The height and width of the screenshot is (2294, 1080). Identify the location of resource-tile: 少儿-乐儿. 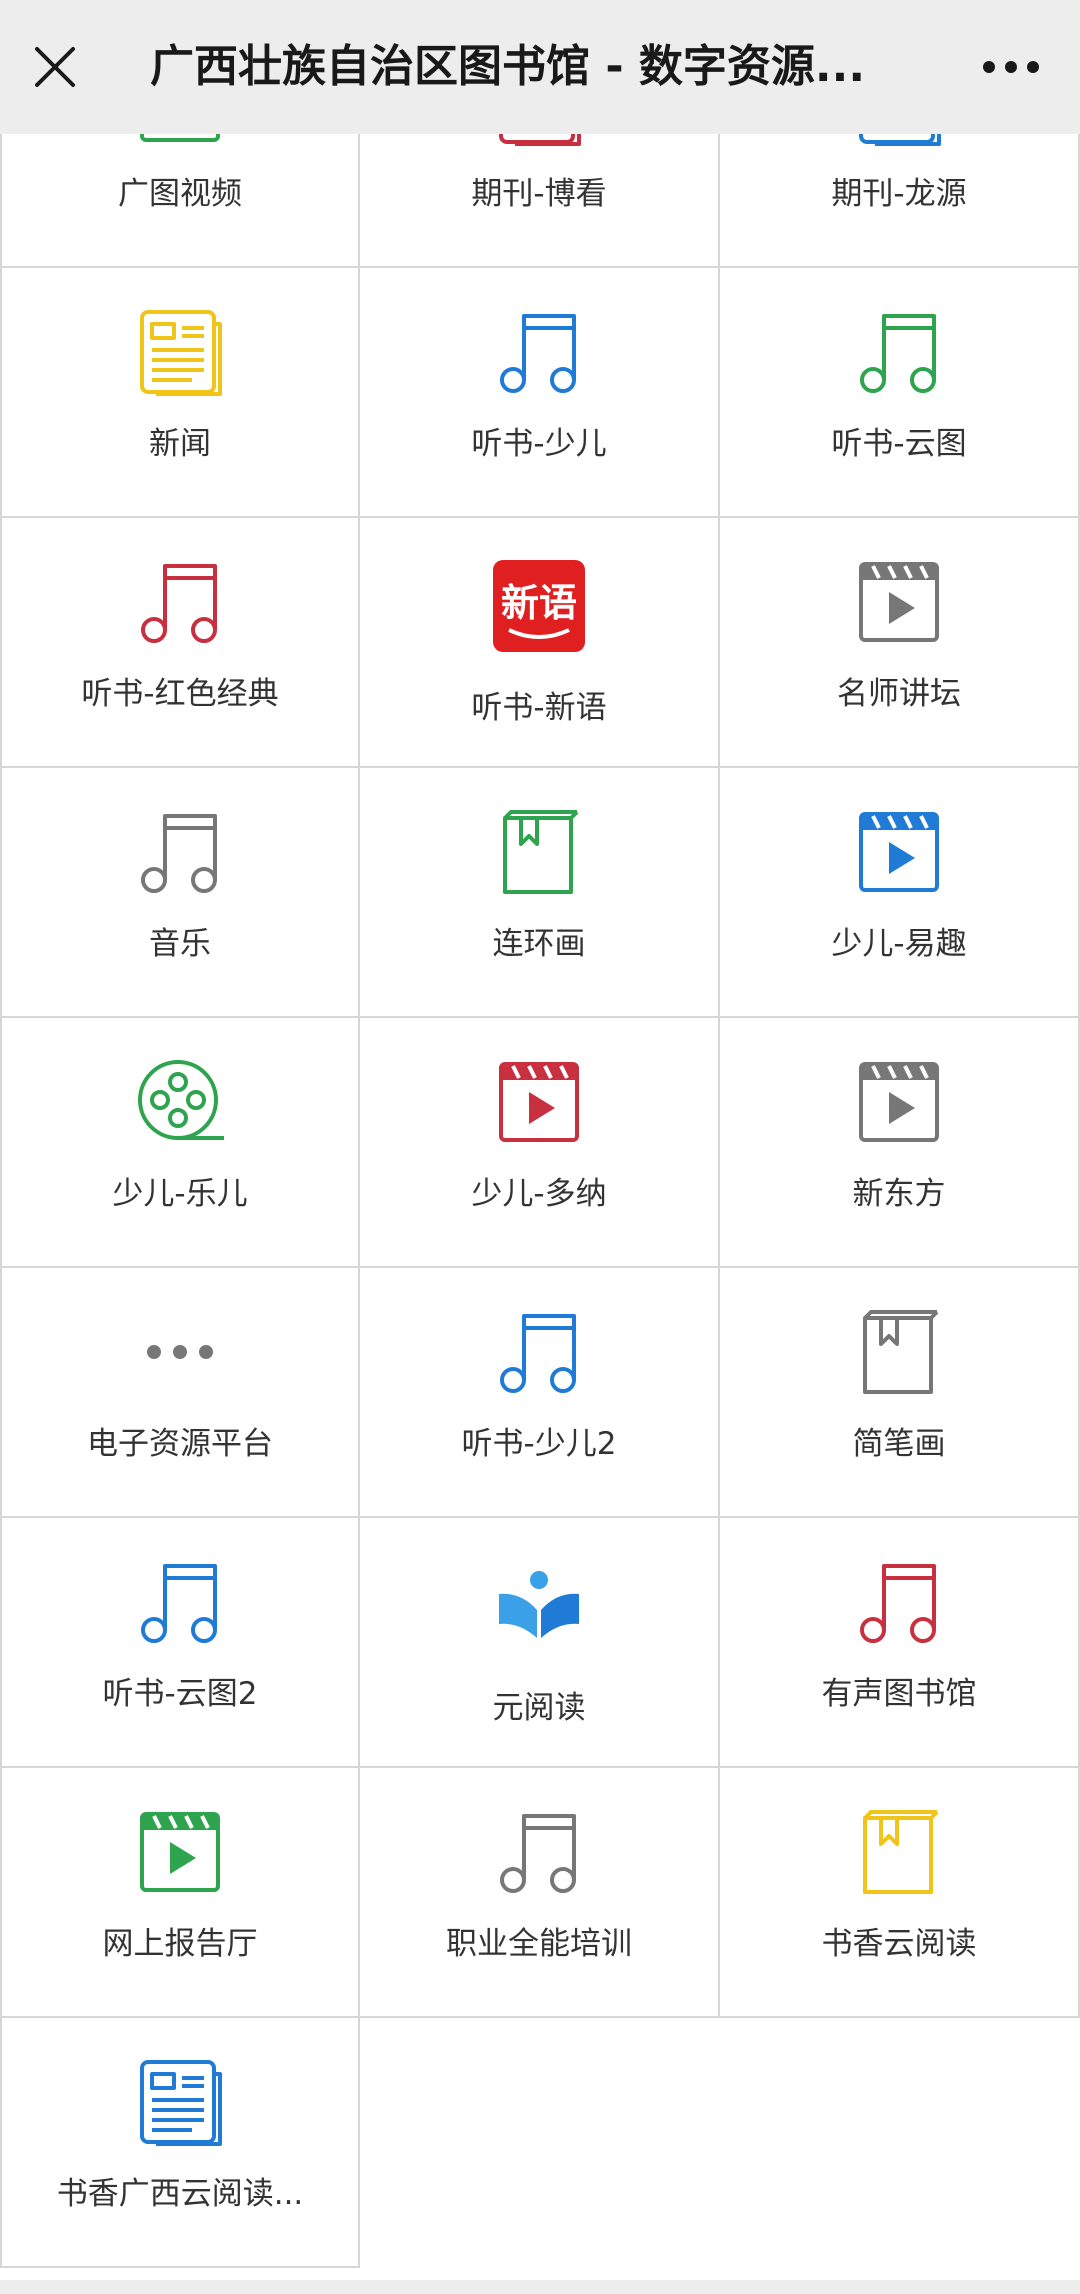
(180, 1143).